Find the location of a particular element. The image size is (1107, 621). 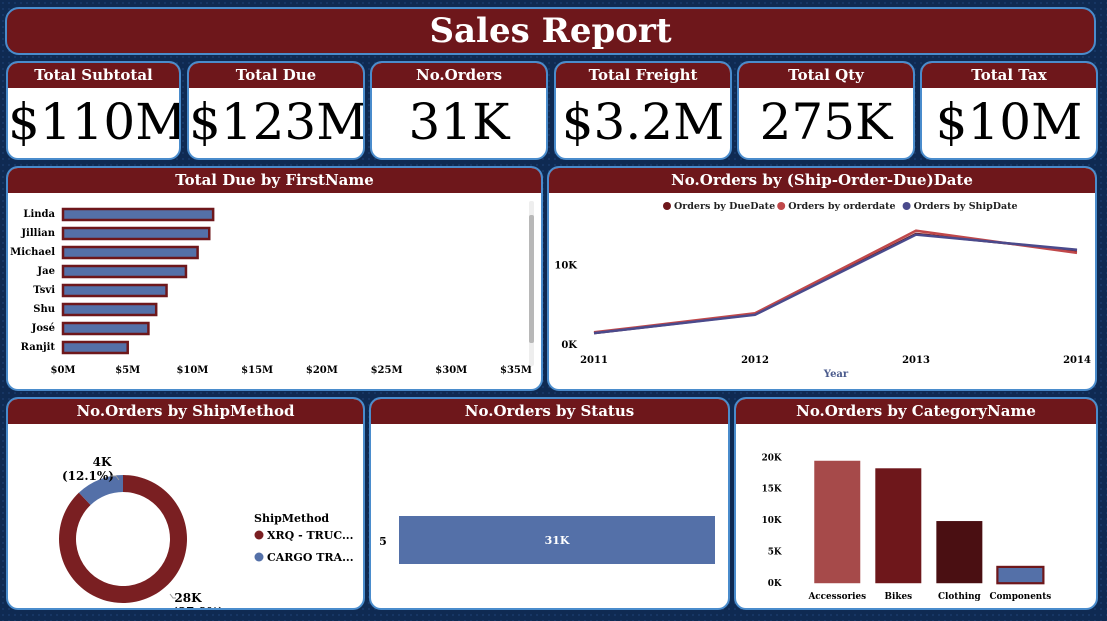

slice-pct-label: (12.1%) is located at coordinates (88, 476).